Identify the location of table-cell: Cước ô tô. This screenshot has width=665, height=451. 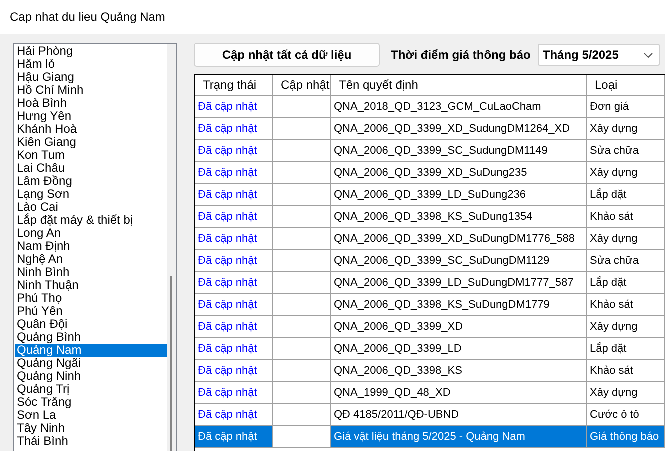
(626, 415).